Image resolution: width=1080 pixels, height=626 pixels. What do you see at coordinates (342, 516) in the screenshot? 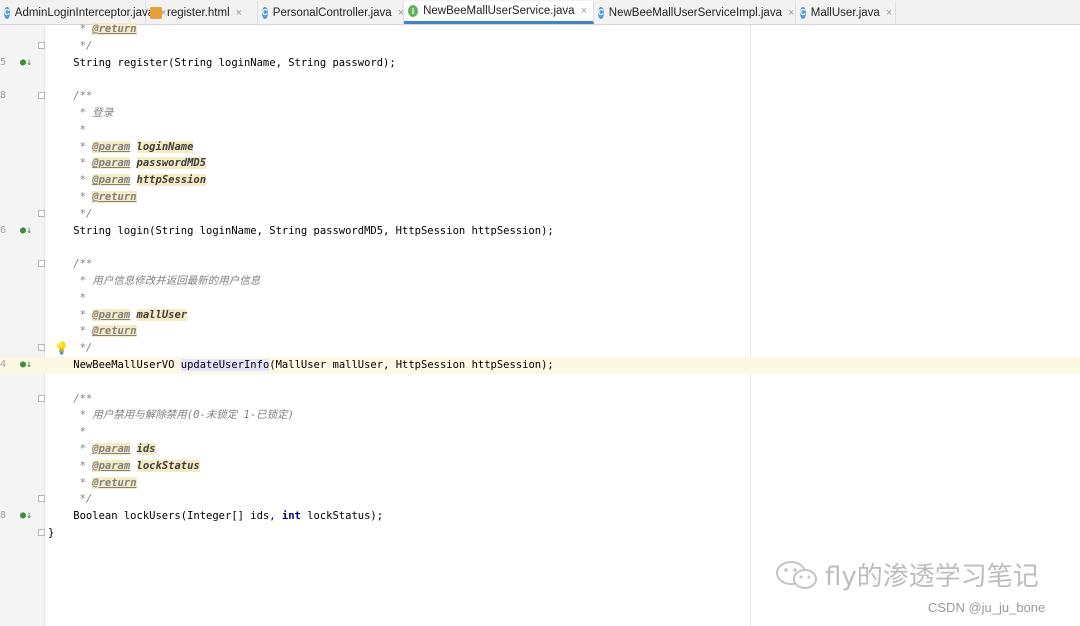
I see `code-token: lockStatus);` at bounding box center [342, 516].